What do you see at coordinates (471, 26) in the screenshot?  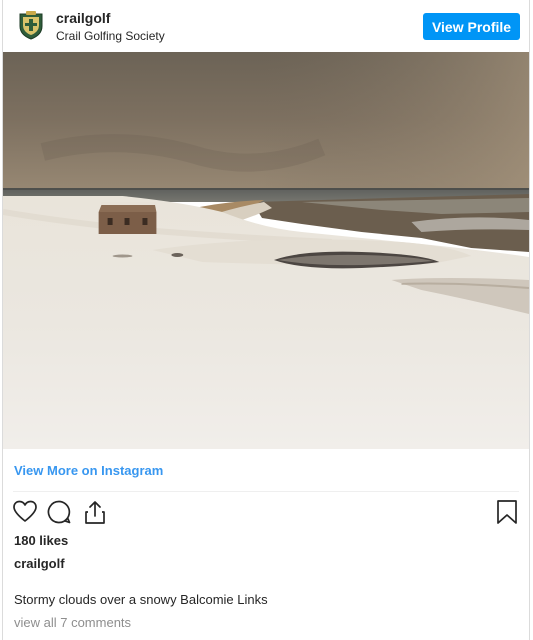 I see `view-profile-button: View Profile` at bounding box center [471, 26].